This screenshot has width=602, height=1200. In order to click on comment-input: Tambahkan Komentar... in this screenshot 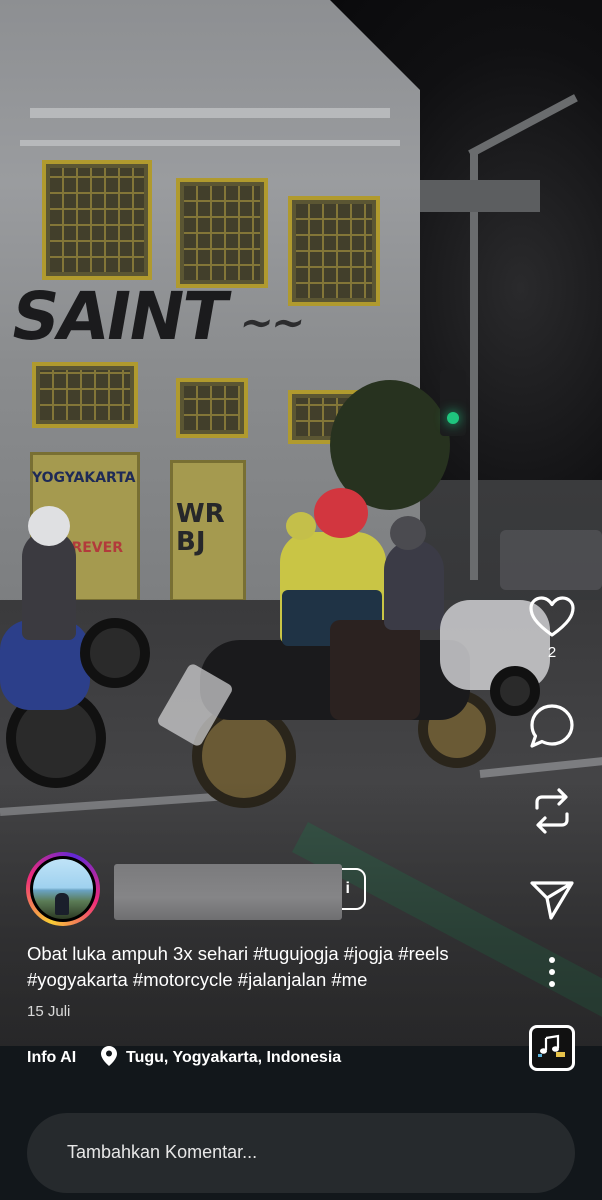, I will do `click(301, 1153)`.